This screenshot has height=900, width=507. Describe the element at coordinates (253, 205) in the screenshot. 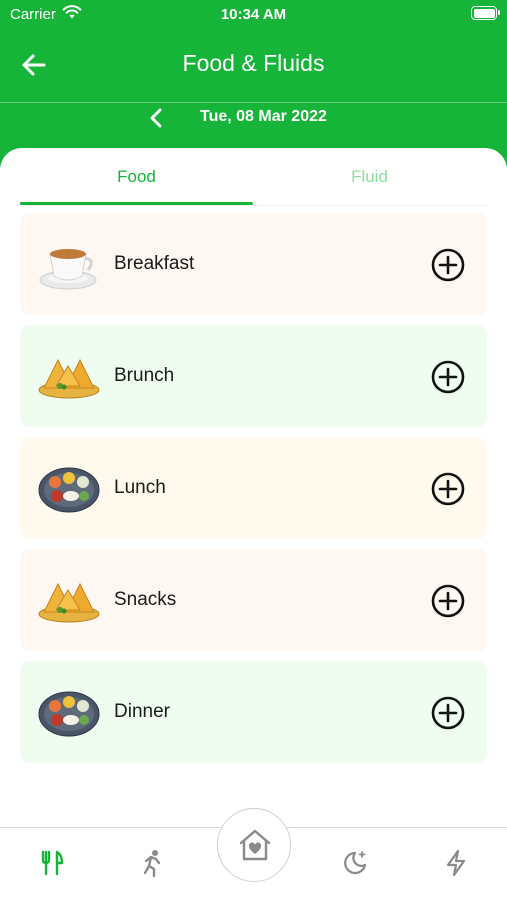

I see `tab-underline-track` at that location.